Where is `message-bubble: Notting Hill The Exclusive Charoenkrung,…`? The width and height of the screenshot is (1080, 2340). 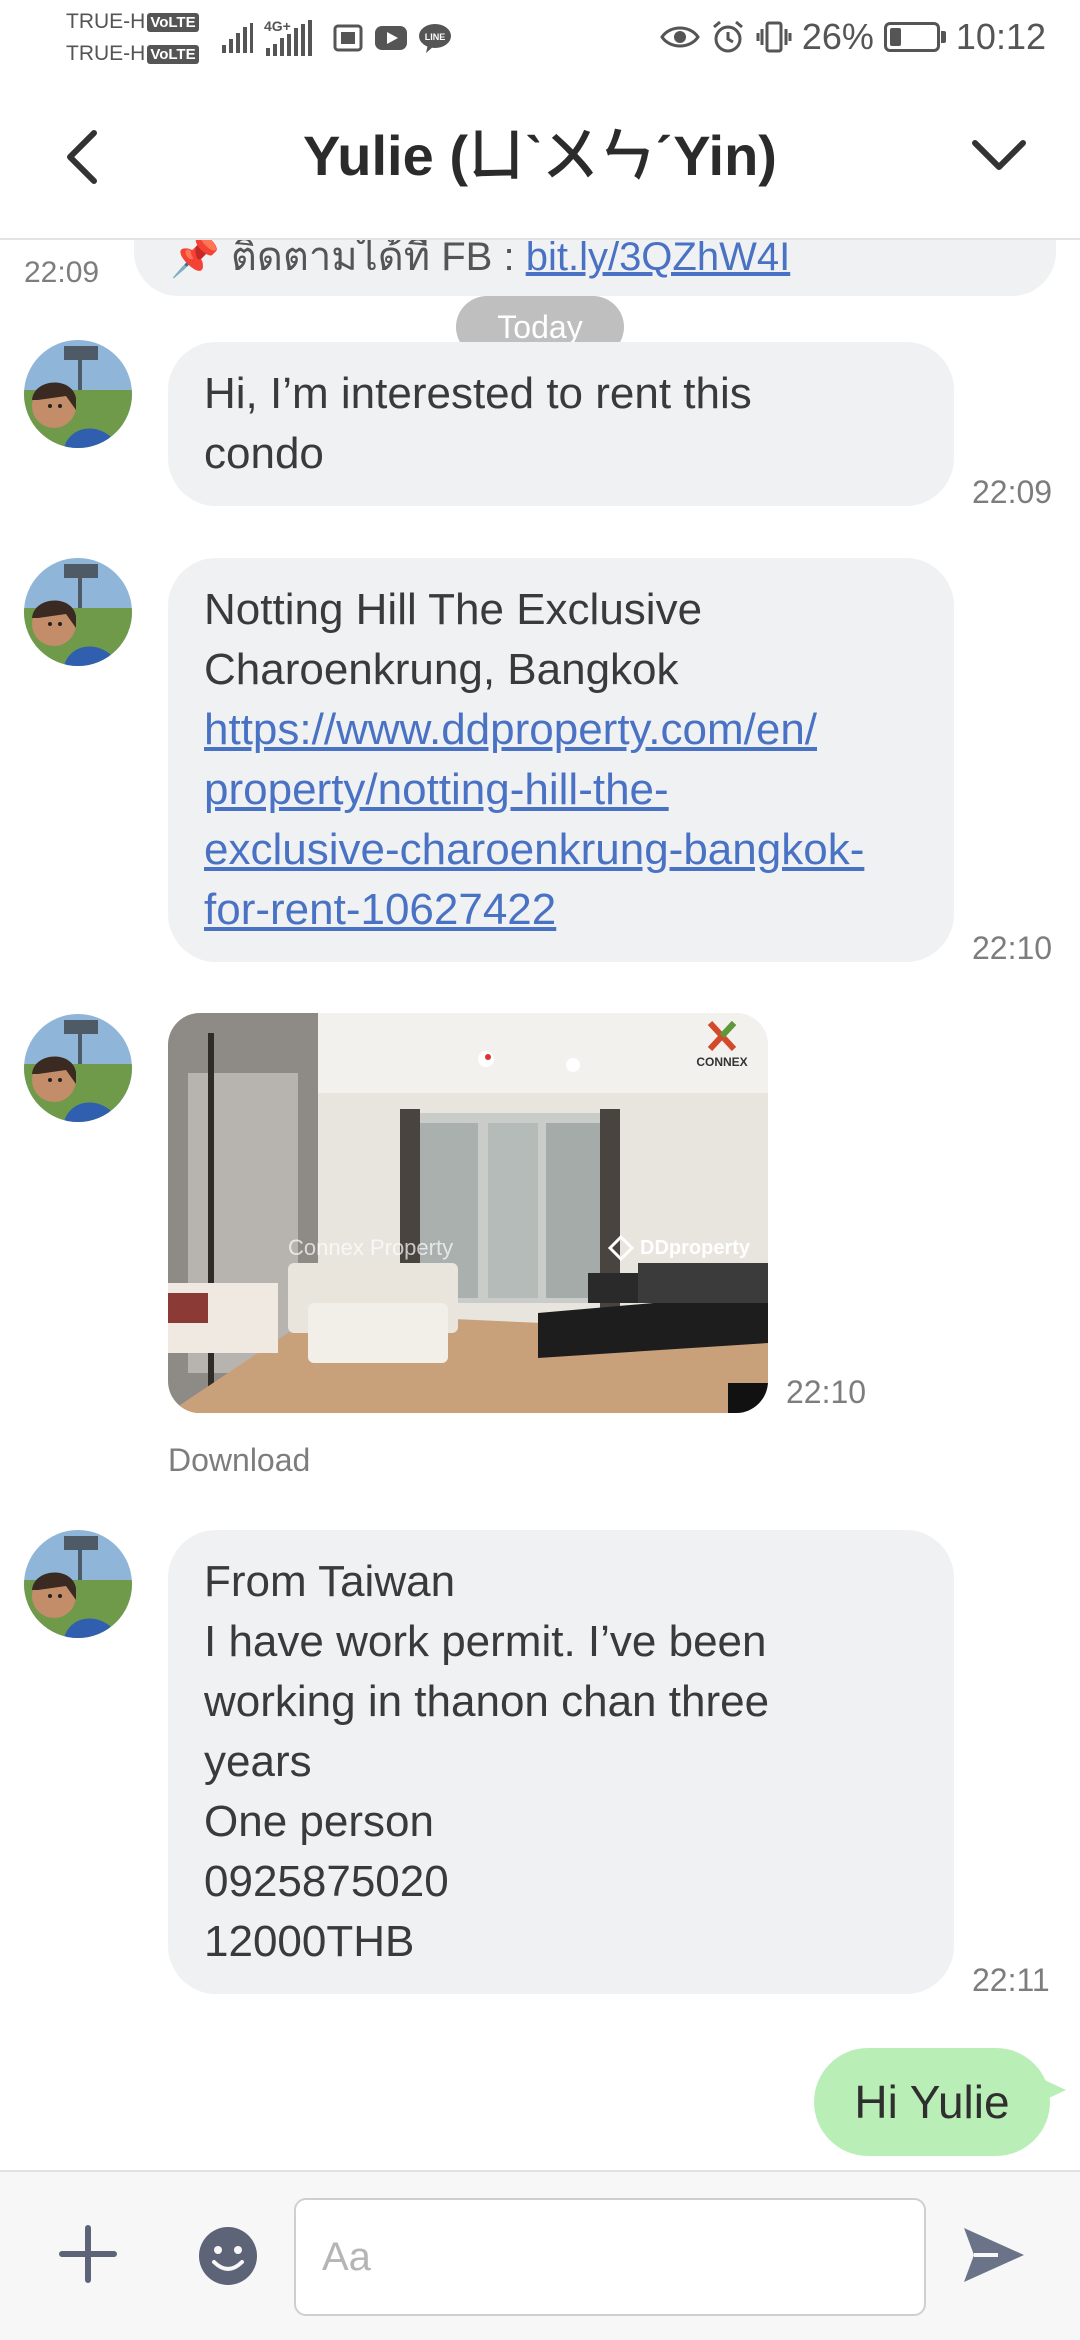 message-bubble: Notting Hill The Exclusive Charoenkrung,… is located at coordinates (561, 760).